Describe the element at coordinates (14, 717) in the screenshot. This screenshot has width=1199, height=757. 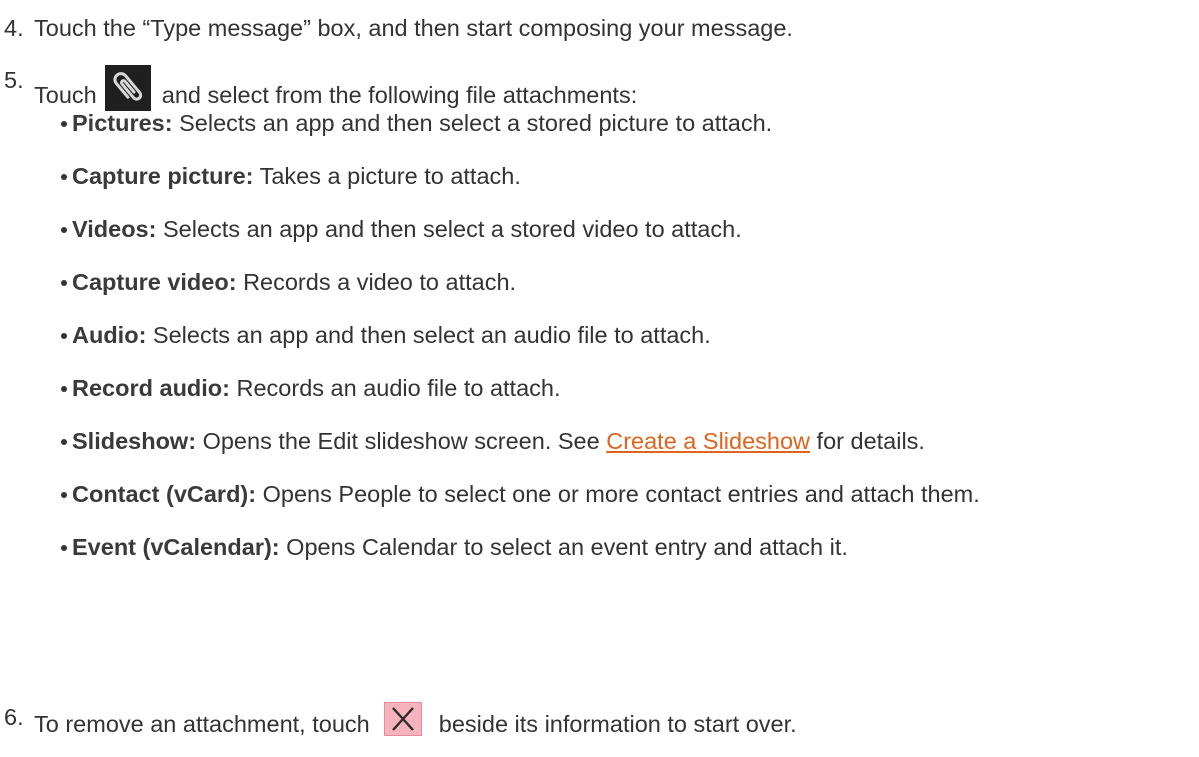
I see `step-number: 6.` at that location.